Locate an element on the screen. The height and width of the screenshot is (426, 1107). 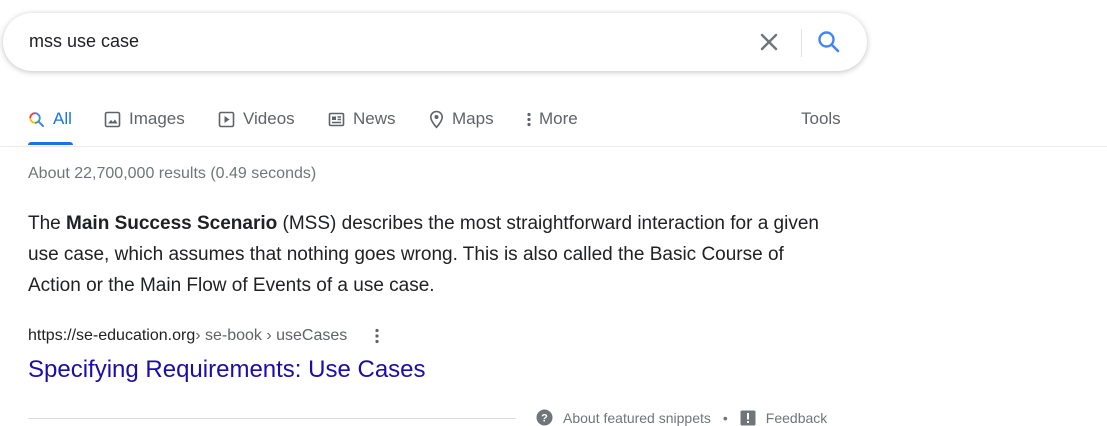
image-icon is located at coordinates (112, 119).